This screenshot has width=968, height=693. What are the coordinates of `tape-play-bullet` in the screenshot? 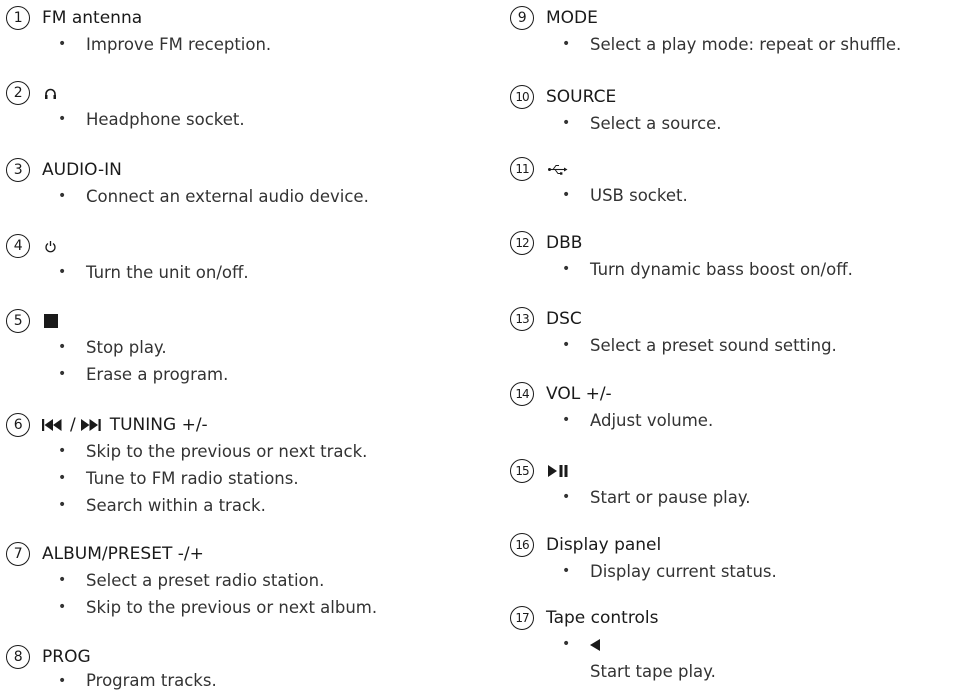 It's located at (739, 644).